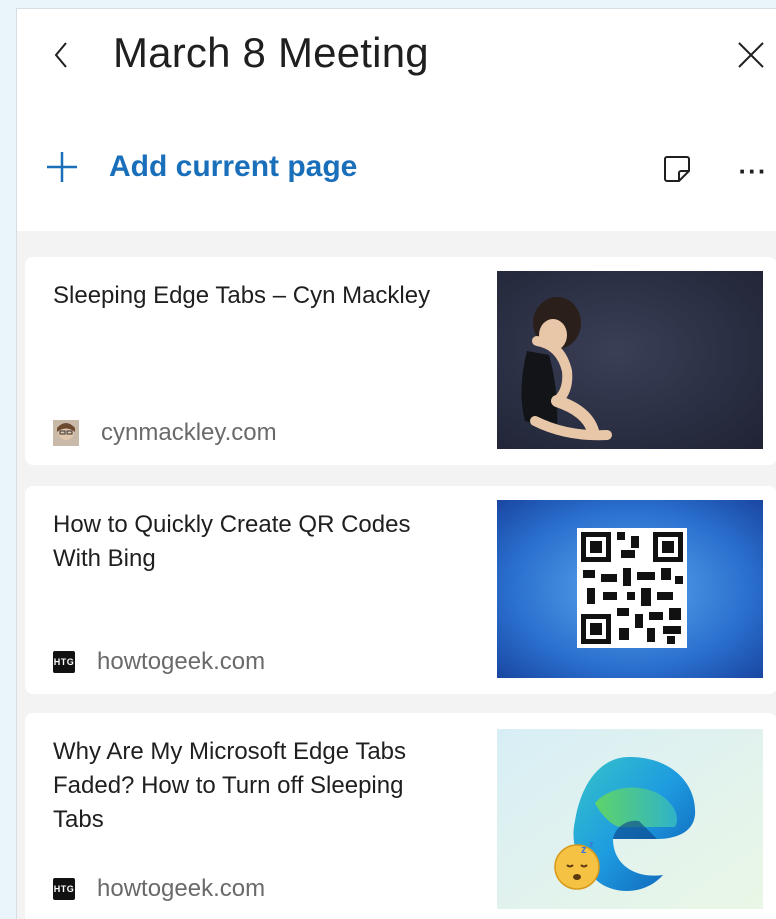 The height and width of the screenshot is (919, 776). I want to click on add-current-page-button: Add current page, so click(201, 167).